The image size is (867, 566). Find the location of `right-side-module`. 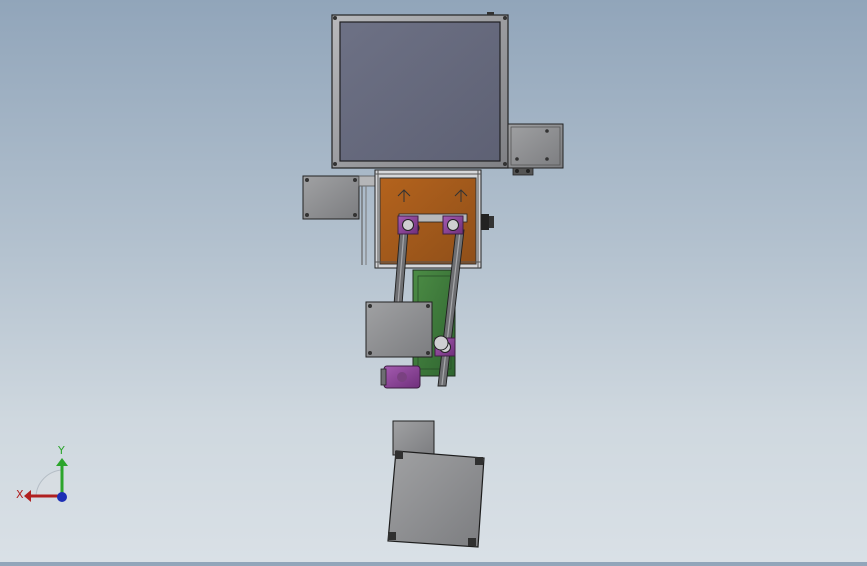

right-side-module is located at coordinates (535, 149).